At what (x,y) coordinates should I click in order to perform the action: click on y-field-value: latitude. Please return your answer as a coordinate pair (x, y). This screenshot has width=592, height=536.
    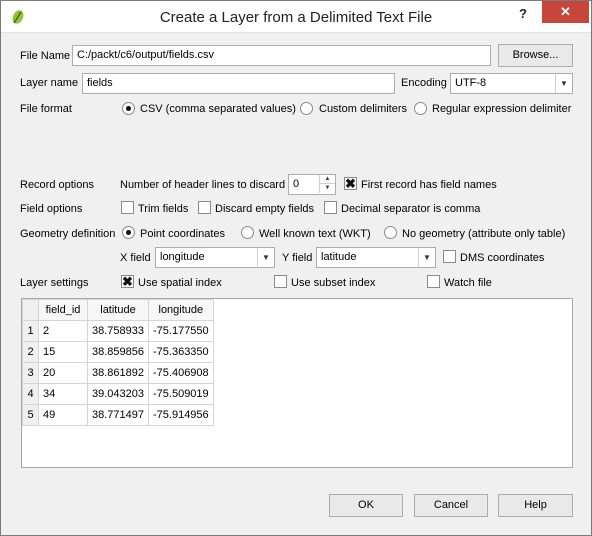
    Looking at the image, I should click on (339, 257).